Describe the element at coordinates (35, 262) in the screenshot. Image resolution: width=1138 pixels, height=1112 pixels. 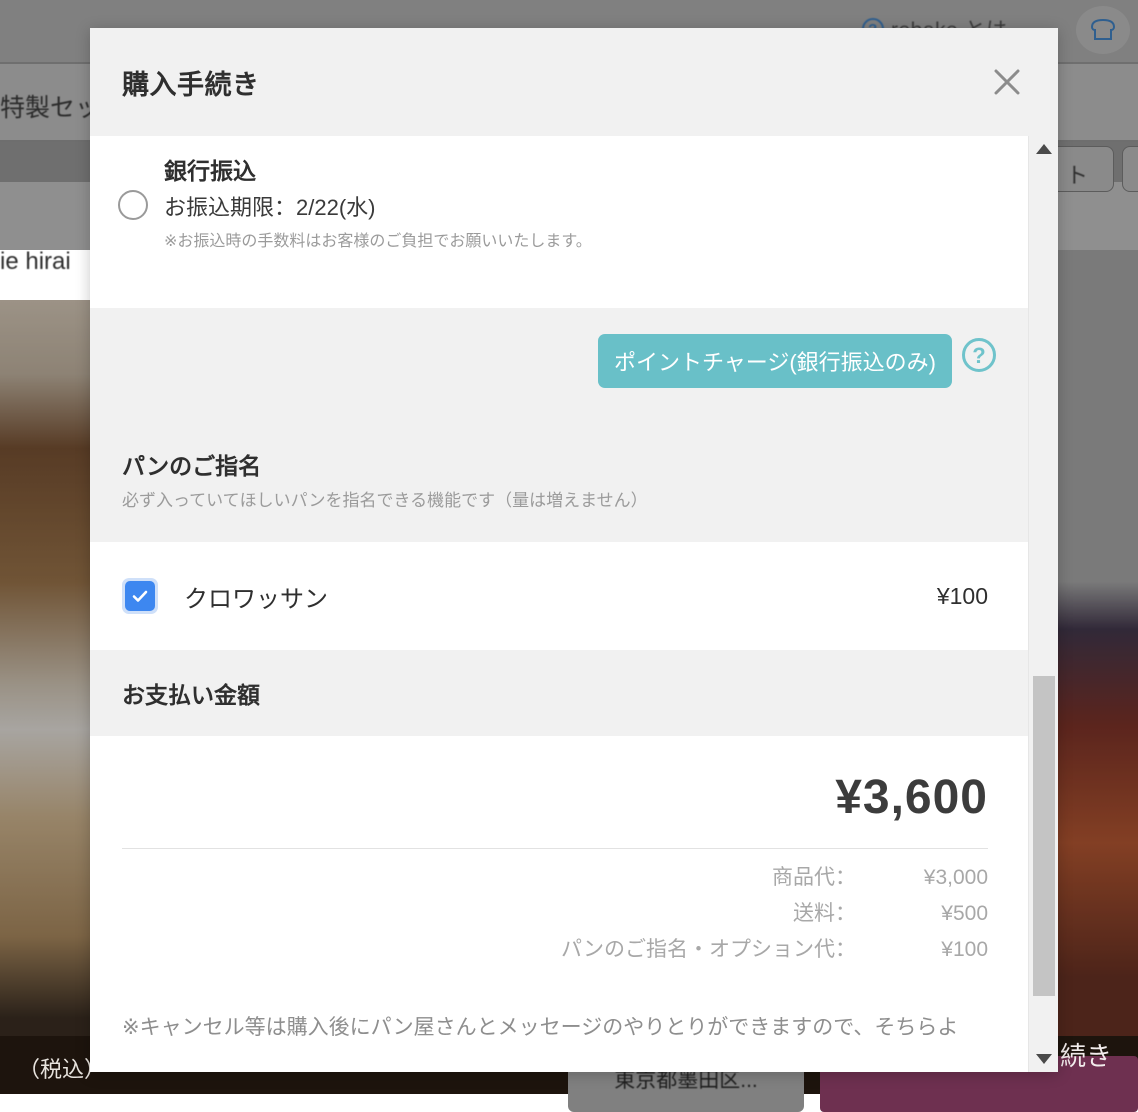
I see `background-baker-name: ie hirai` at that location.